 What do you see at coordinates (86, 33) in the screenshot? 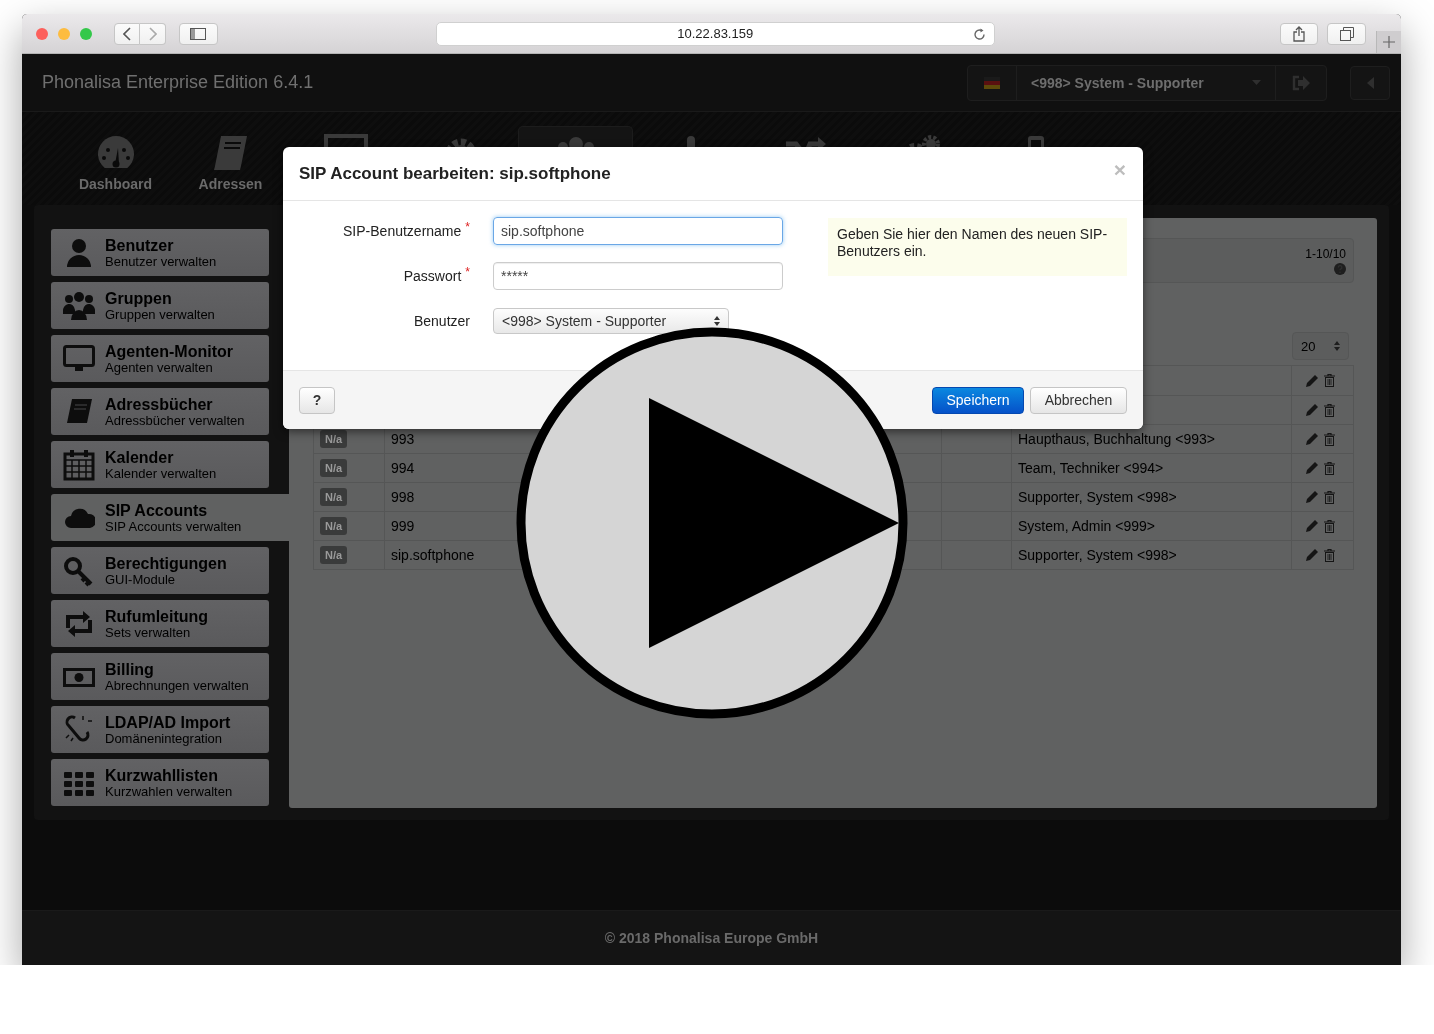
I see `zoom-window-button` at bounding box center [86, 33].